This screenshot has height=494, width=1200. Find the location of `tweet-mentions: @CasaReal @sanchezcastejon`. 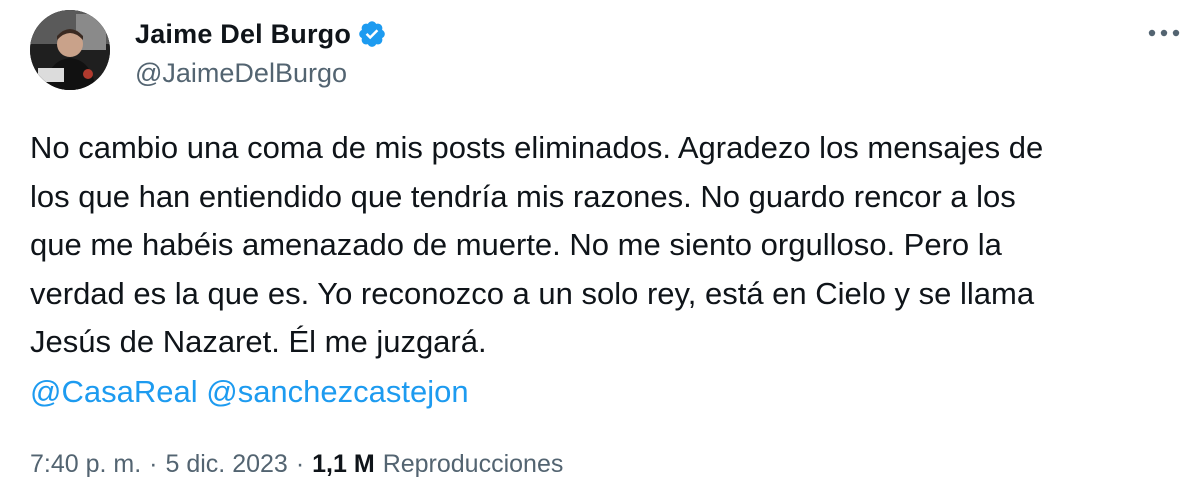

tweet-mentions: @CasaReal @sanchezcastejon is located at coordinates (249, 392).